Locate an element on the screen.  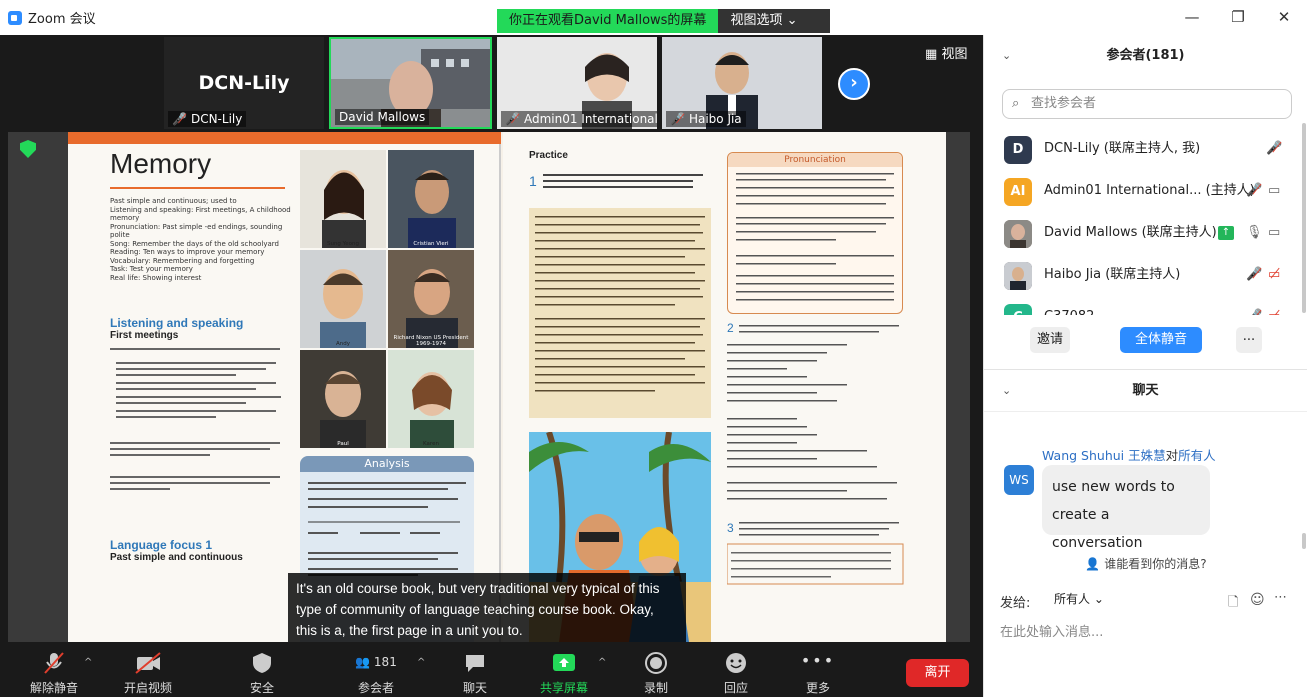
mute-all-button: 全体静音 is located at coordinates (1161, 340).